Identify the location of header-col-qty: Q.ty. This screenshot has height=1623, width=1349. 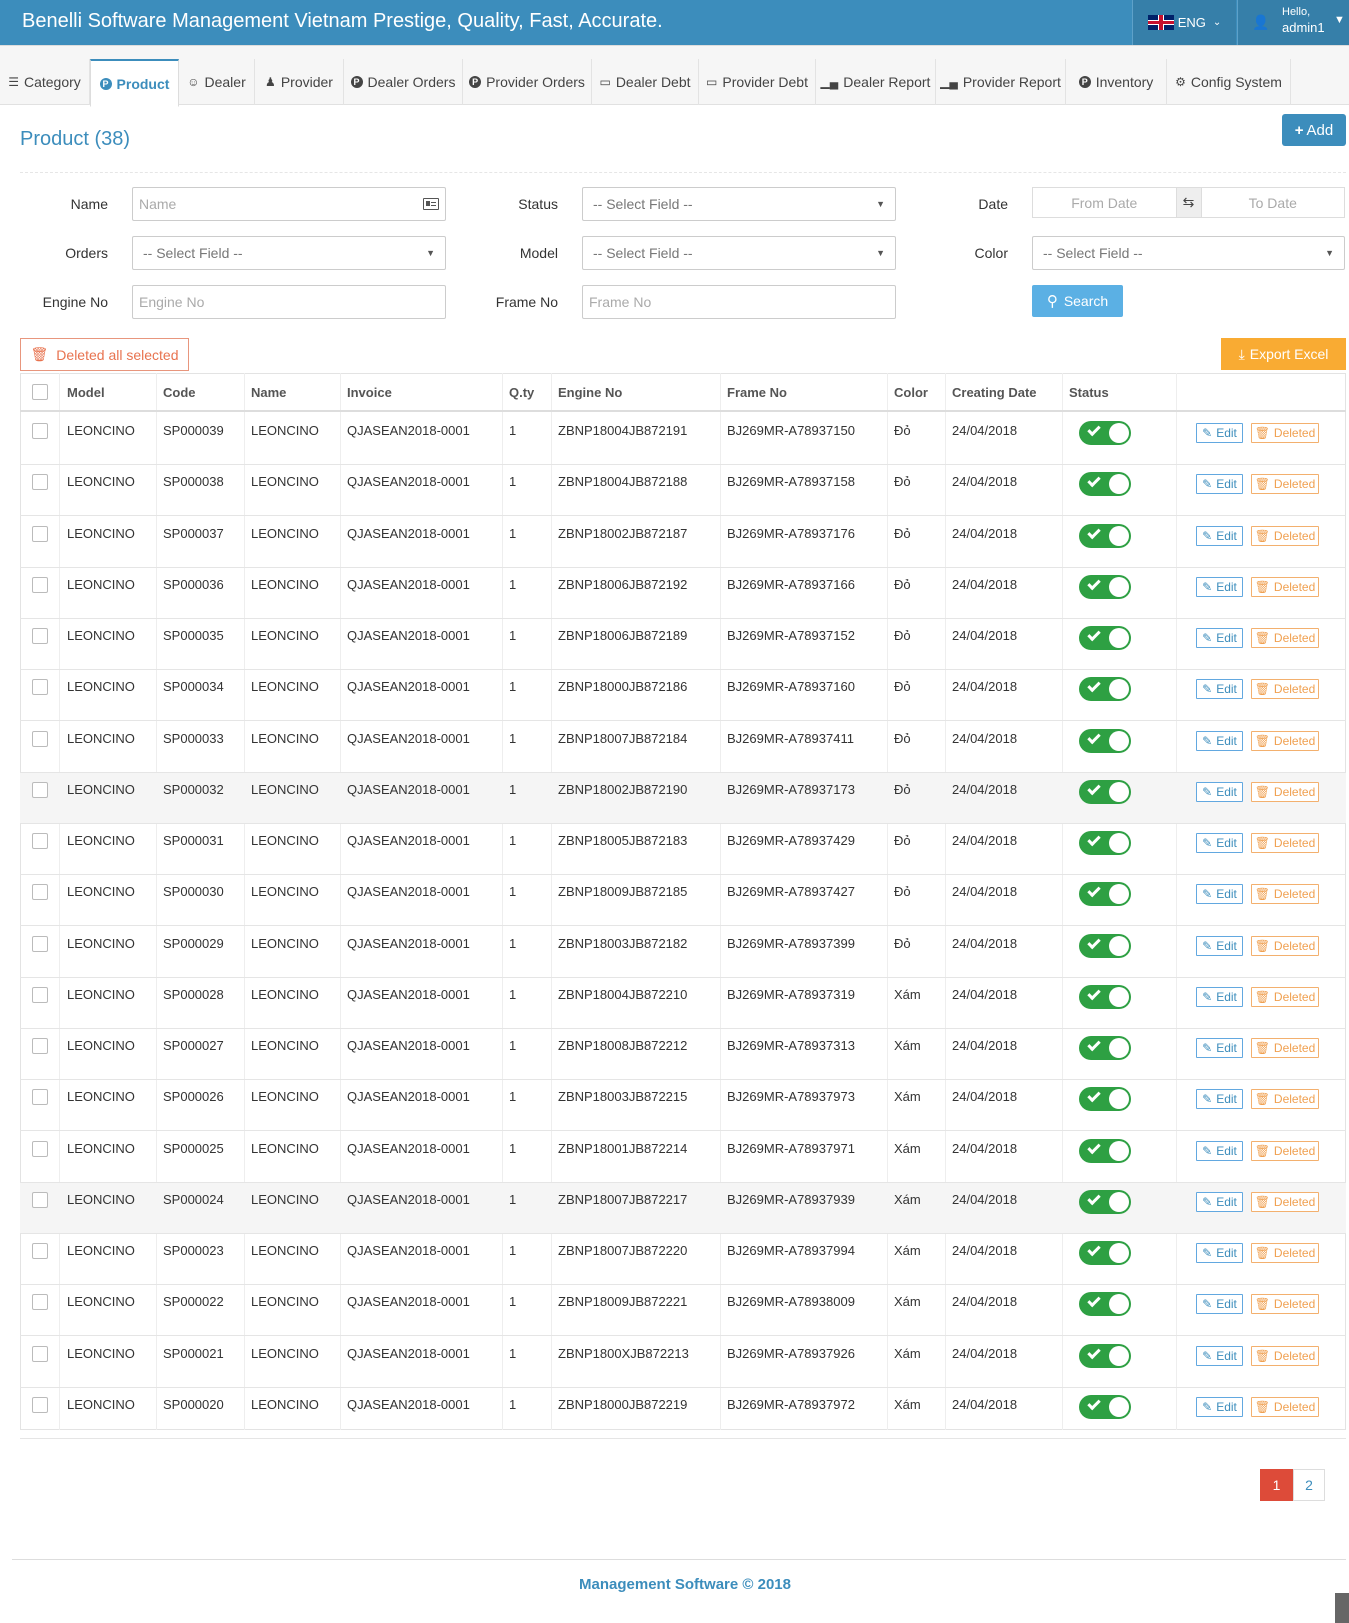
(521, 392).